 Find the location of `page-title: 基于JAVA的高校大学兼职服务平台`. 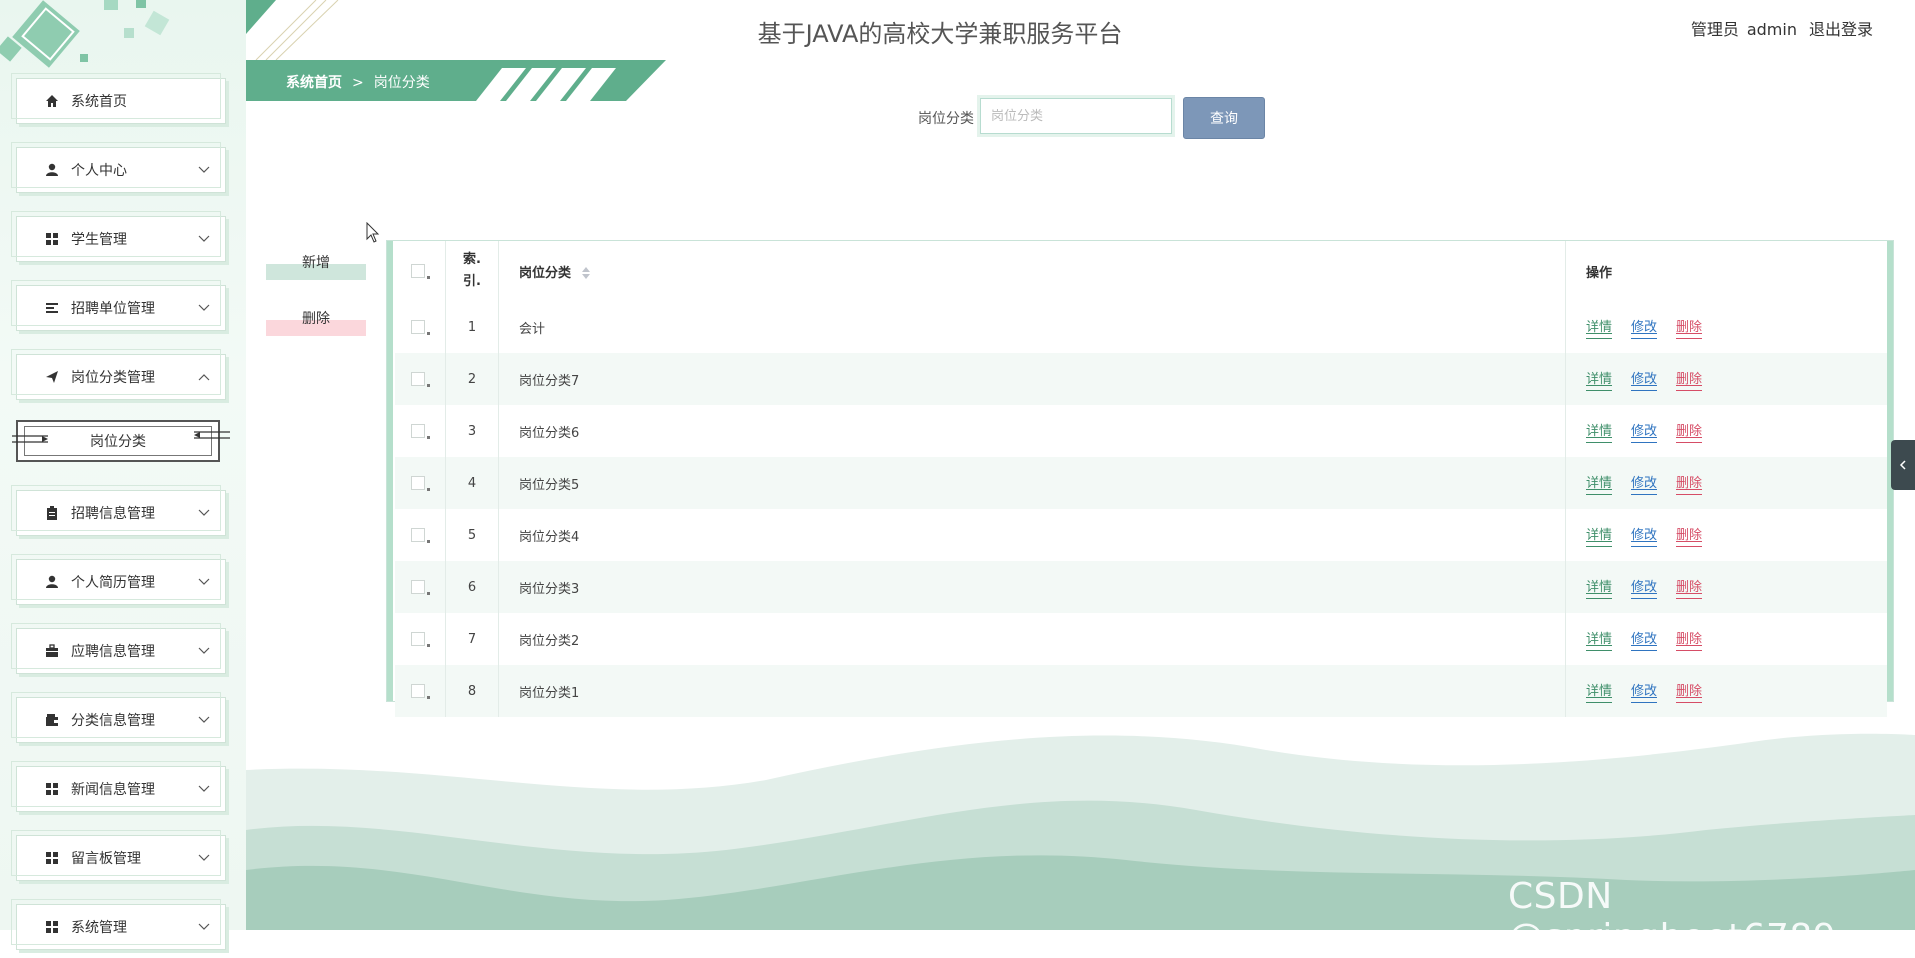

page-title: 基于JAVA的高校大学兼职服务平台 is located at coordinates (940, 34).